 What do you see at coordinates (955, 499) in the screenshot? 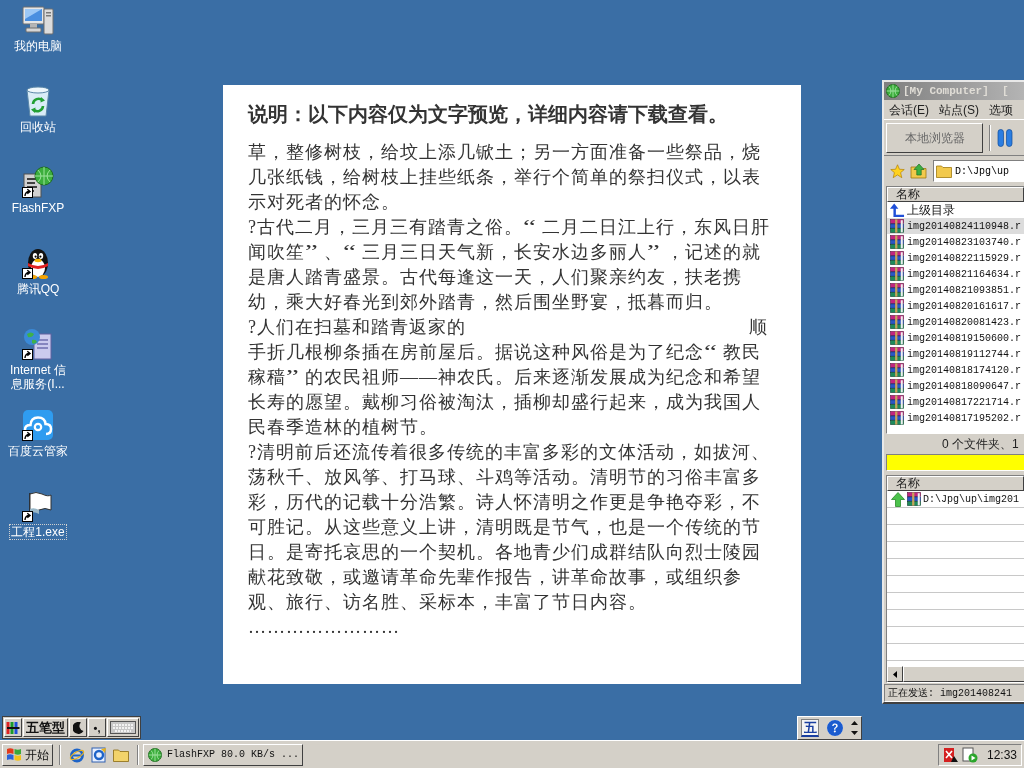
I see `queue-row: D:\Jpg\up\img201` at bounding box center [955, 499].